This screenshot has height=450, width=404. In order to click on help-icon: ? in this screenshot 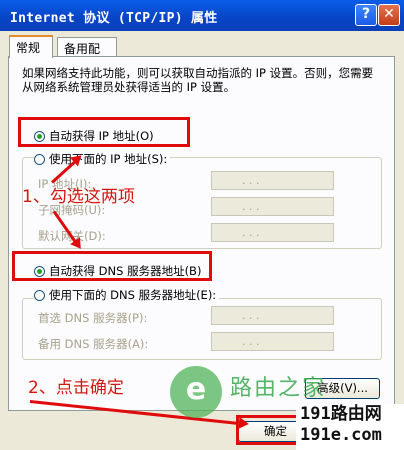, I will do `click(366, 14)`.